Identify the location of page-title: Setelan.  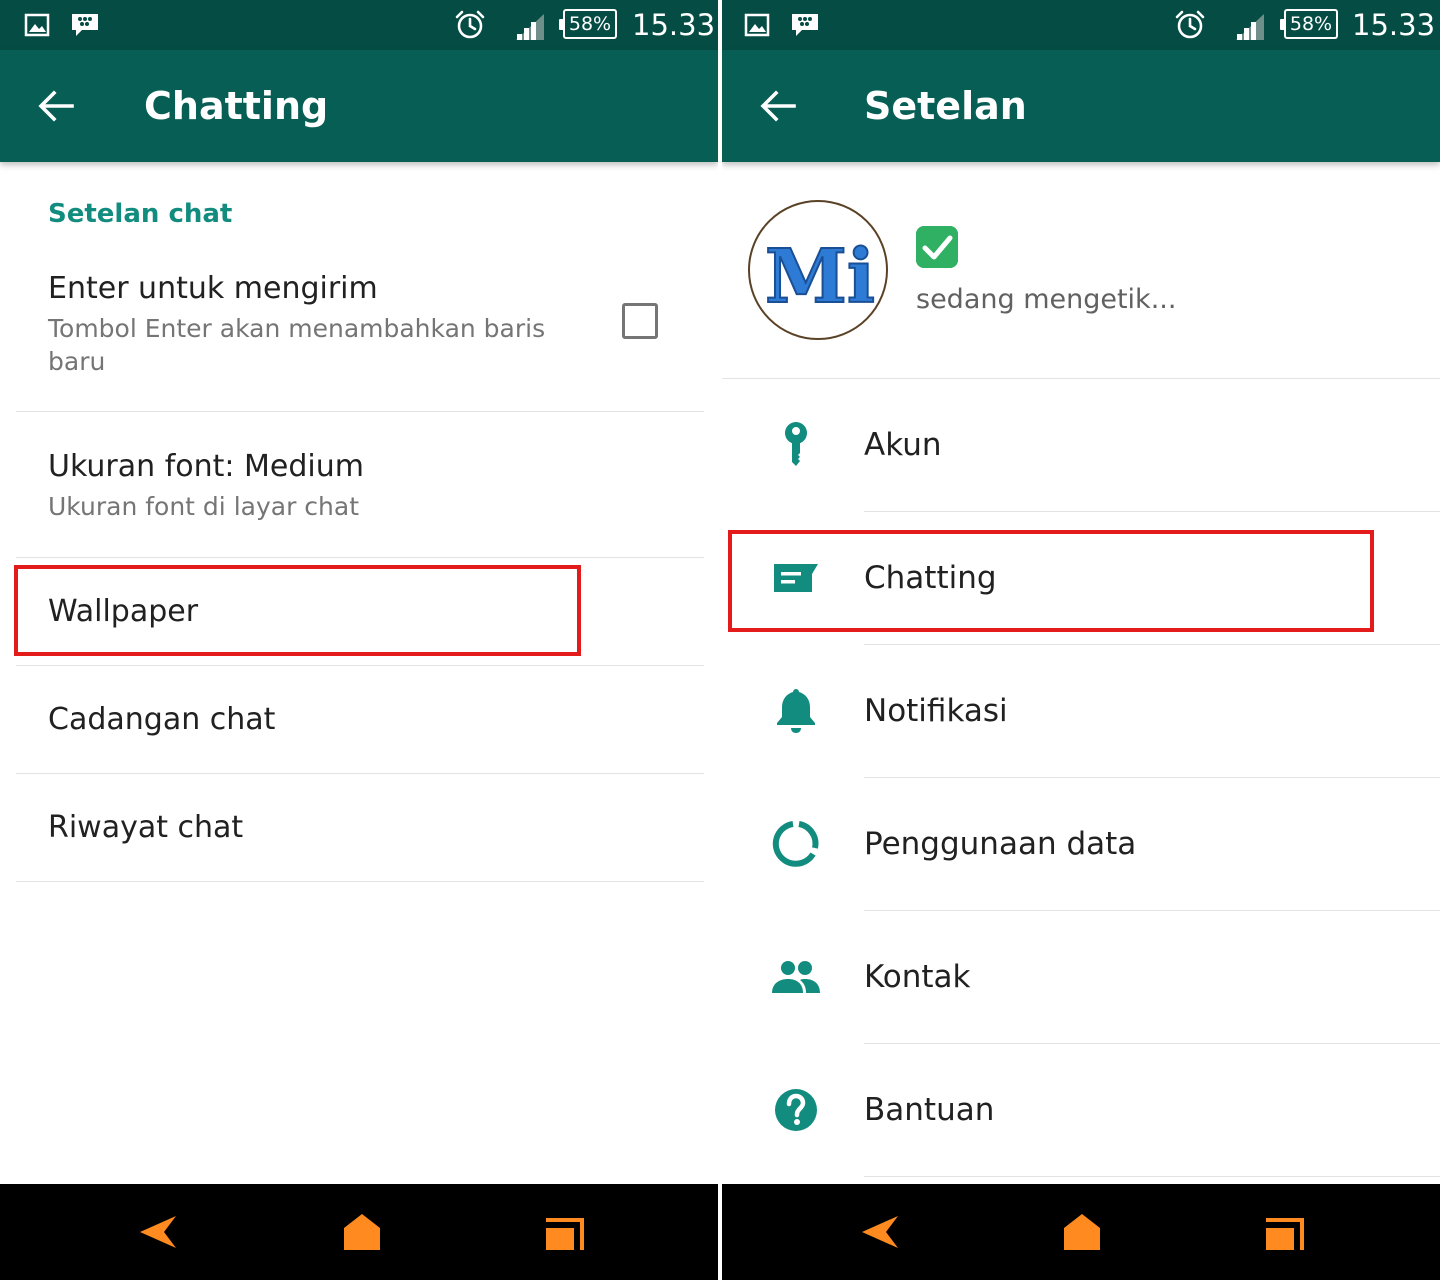
(945, 106).